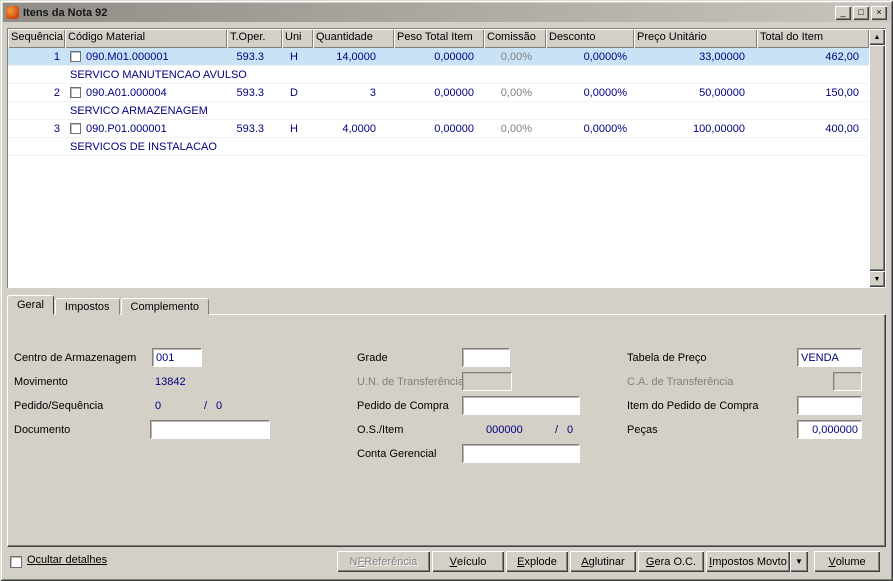  I want to click on column-header-peso-total-item: Peso Total Item, so click(439, 38).